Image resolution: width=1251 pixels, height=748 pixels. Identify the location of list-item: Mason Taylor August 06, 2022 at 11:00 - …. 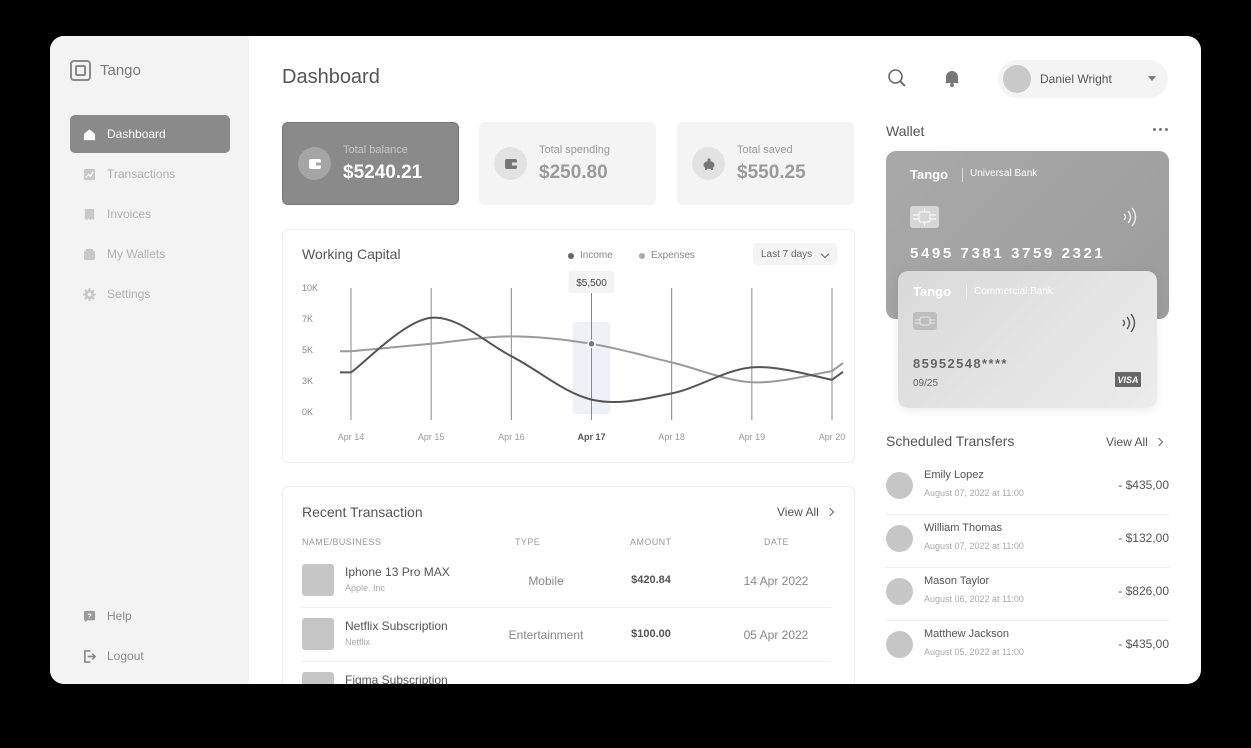
(1027, 594).